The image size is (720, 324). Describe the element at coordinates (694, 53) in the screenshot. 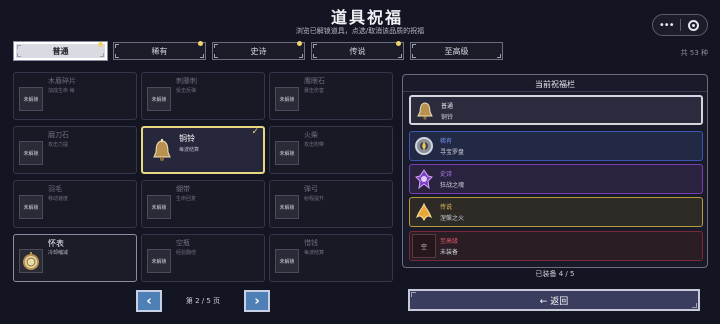

I see `total-count: 共 53 种` at that location.